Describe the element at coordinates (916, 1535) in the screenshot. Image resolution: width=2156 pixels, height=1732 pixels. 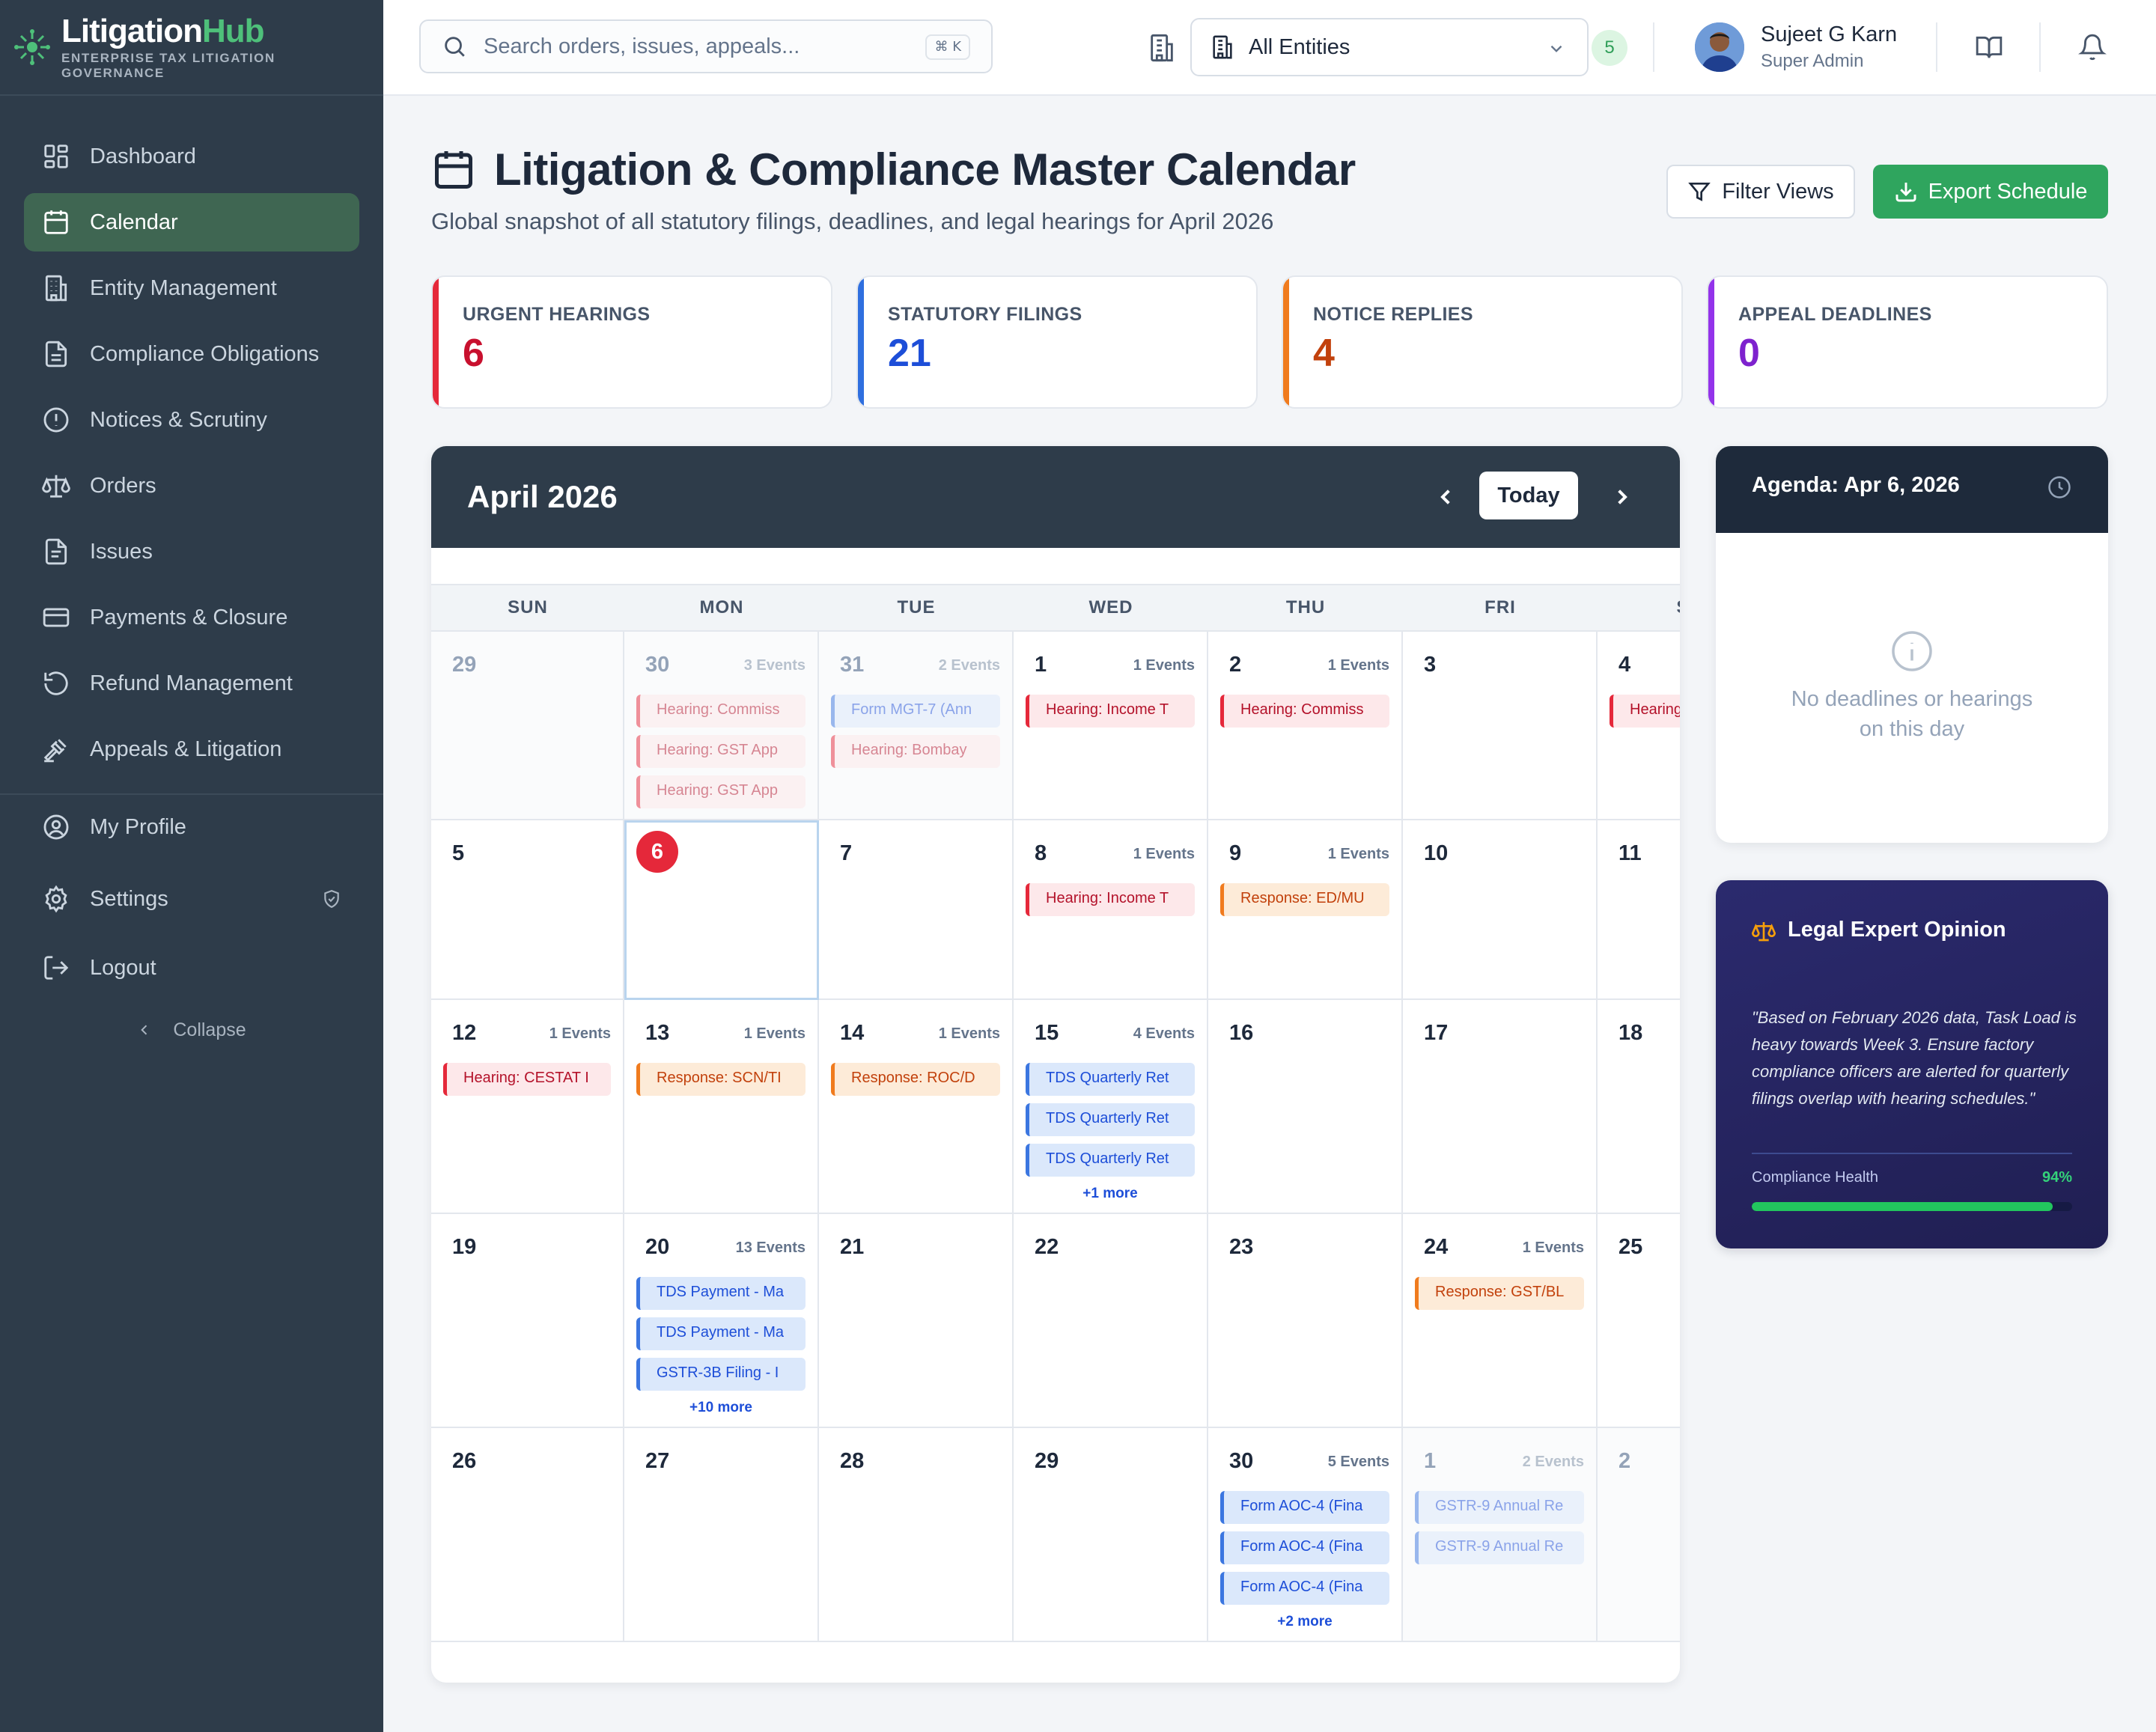
I see `calendar-day-cell: 28` at that location.